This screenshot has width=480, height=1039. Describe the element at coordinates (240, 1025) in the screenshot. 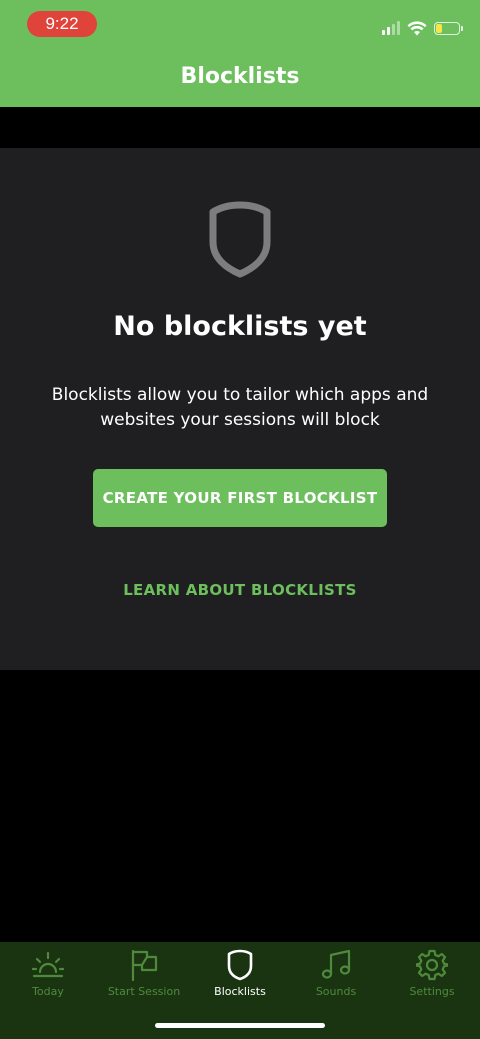

I see `home-indicator` at that location.